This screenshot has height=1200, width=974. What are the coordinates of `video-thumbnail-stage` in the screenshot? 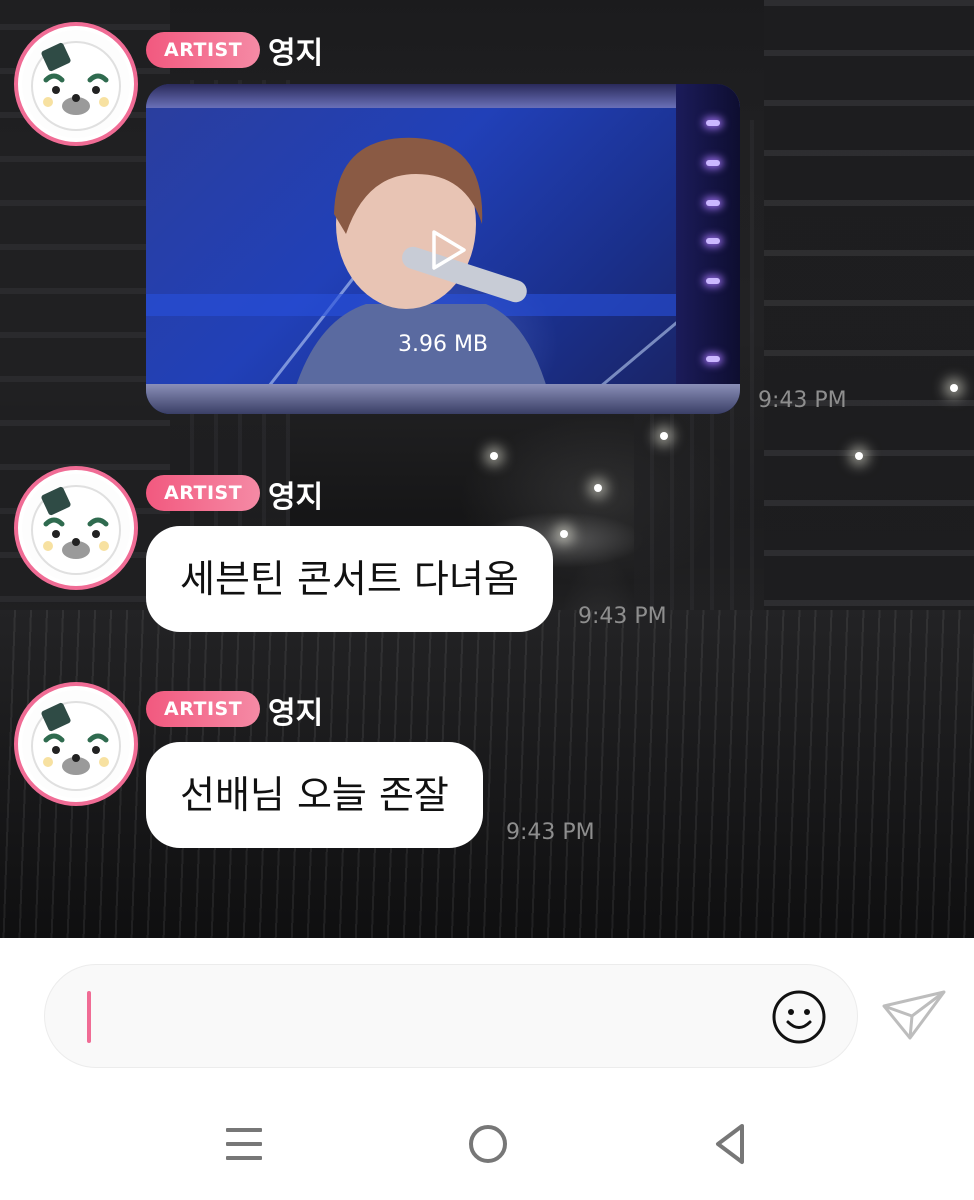 It's located at (443, 399).